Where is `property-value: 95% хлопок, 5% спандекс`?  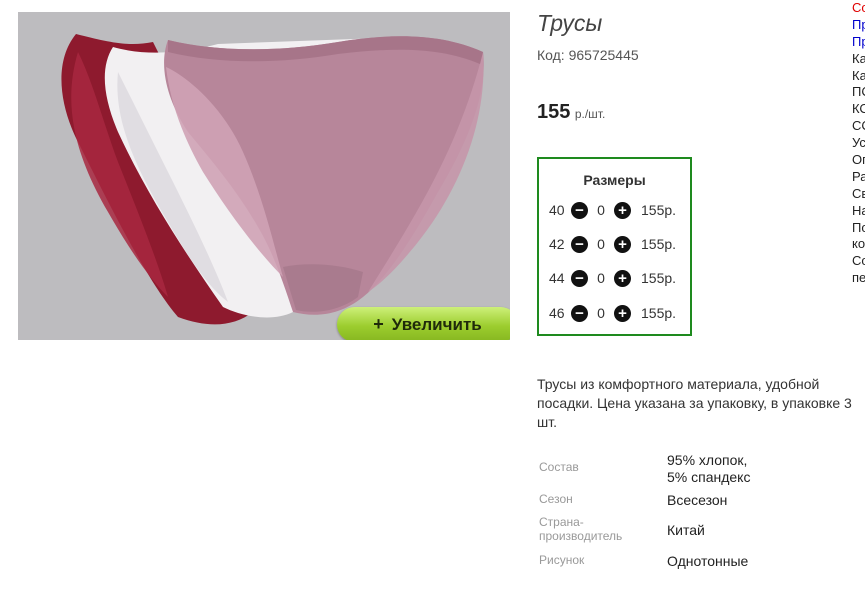 property-value: 95% хлопок, 5% спандекс is located at coordinates (709, 468).